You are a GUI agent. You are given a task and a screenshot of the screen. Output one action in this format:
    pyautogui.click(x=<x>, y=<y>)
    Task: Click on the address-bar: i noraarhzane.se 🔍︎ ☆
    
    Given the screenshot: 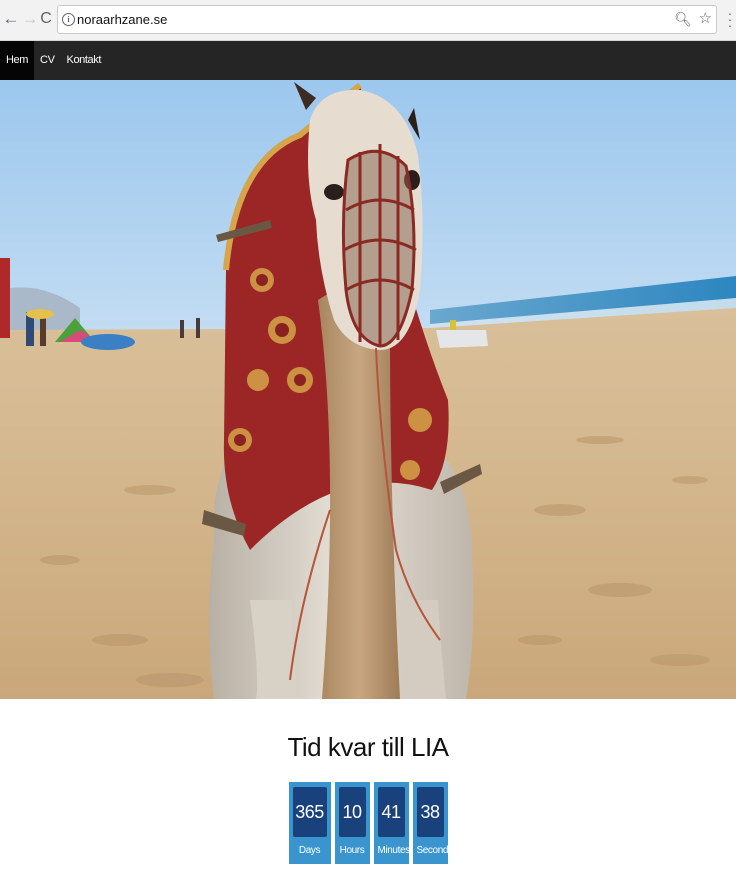 What is the action you would take?
    pyautogui.click(x=387, y=19)
    